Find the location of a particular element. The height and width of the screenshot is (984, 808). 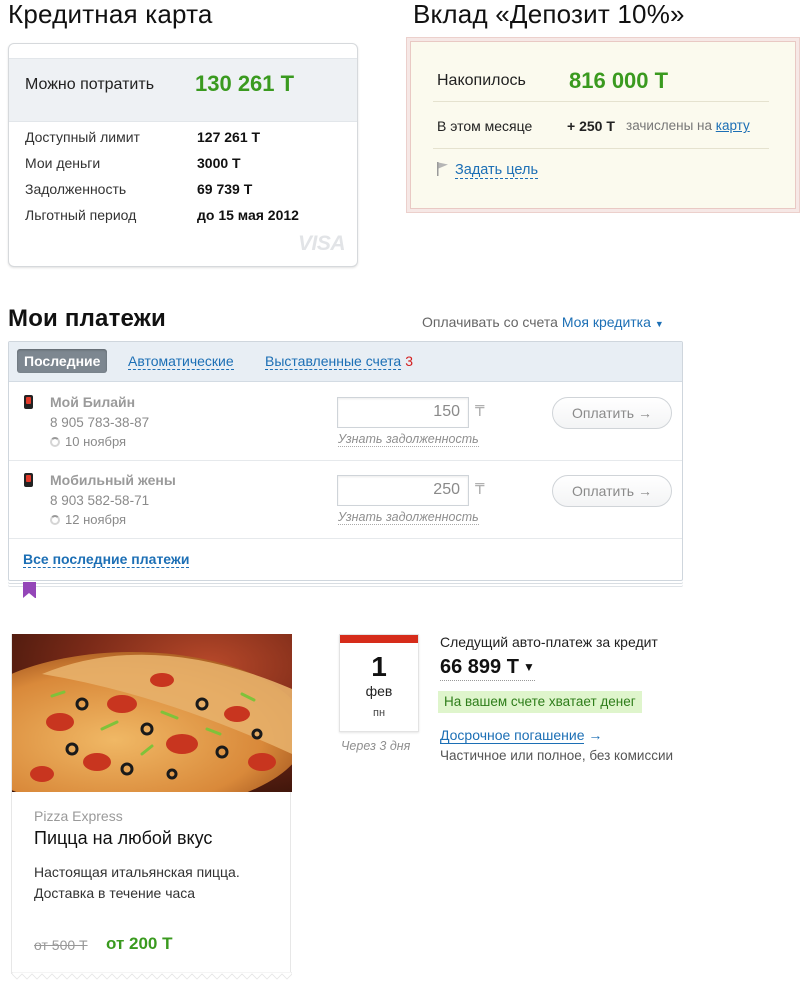

calendar-month: фев is located at coordinates (379, 691).